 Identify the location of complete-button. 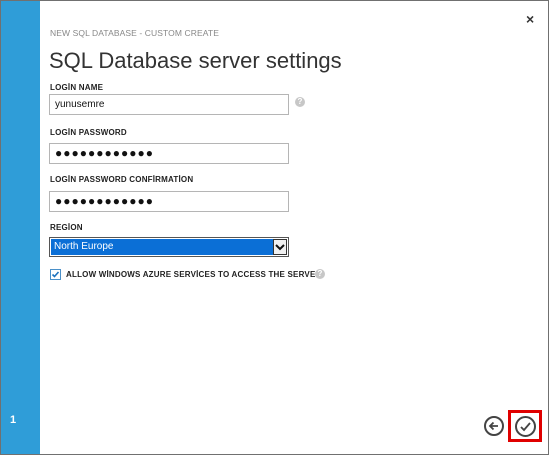
(525, 426).